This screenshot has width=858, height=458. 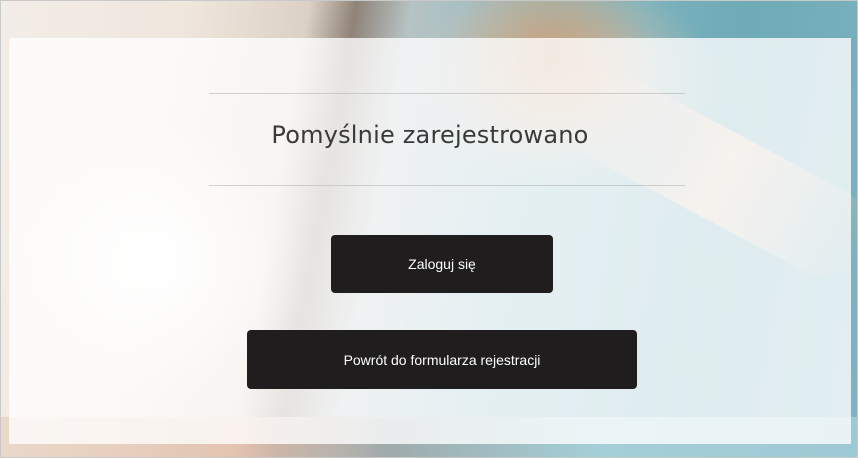 What do you see at coordinates (447, 185) in the screenshot?
I see `bottom-divider` at bounding box center [447, 185].